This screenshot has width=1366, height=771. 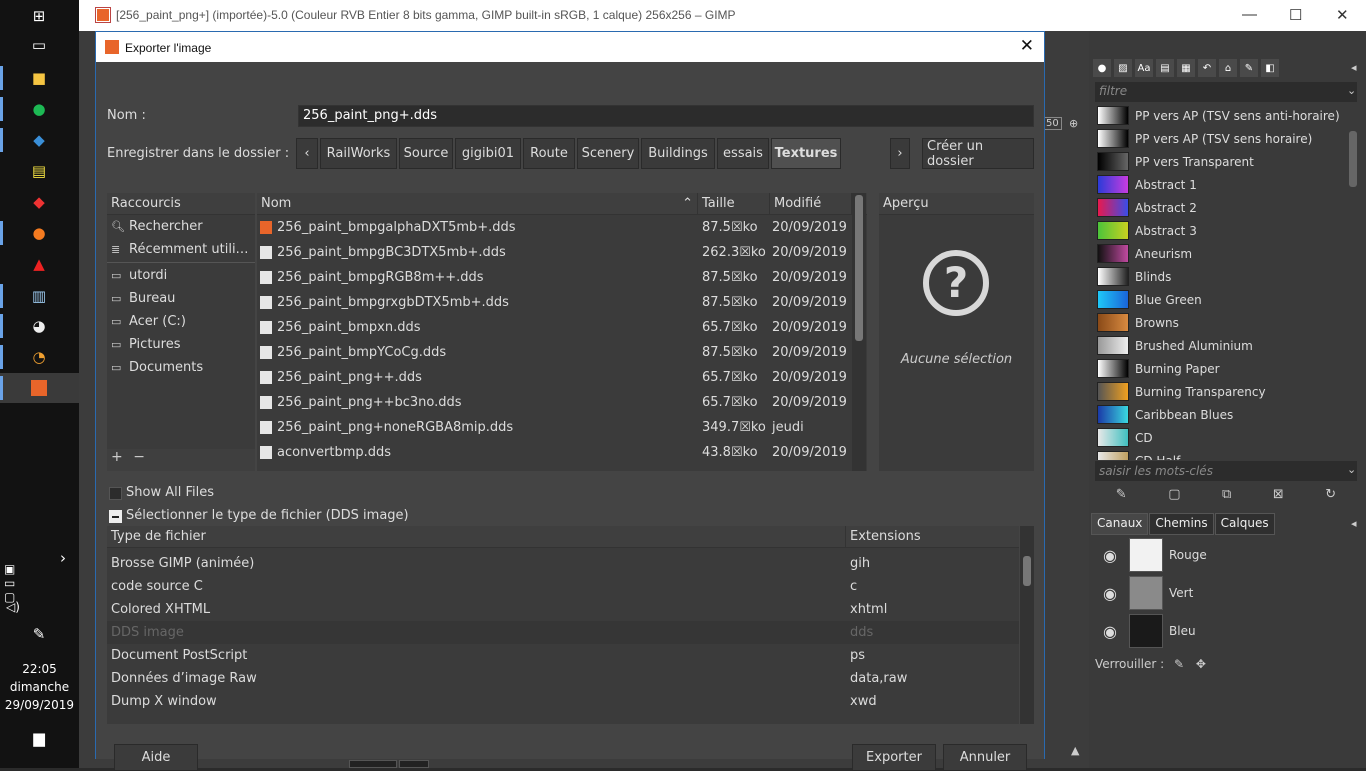 What do you see at coordinates (115, 493) in the screenshot?
I see `show-all-files-checkbox` at bounding box center [115, 493].